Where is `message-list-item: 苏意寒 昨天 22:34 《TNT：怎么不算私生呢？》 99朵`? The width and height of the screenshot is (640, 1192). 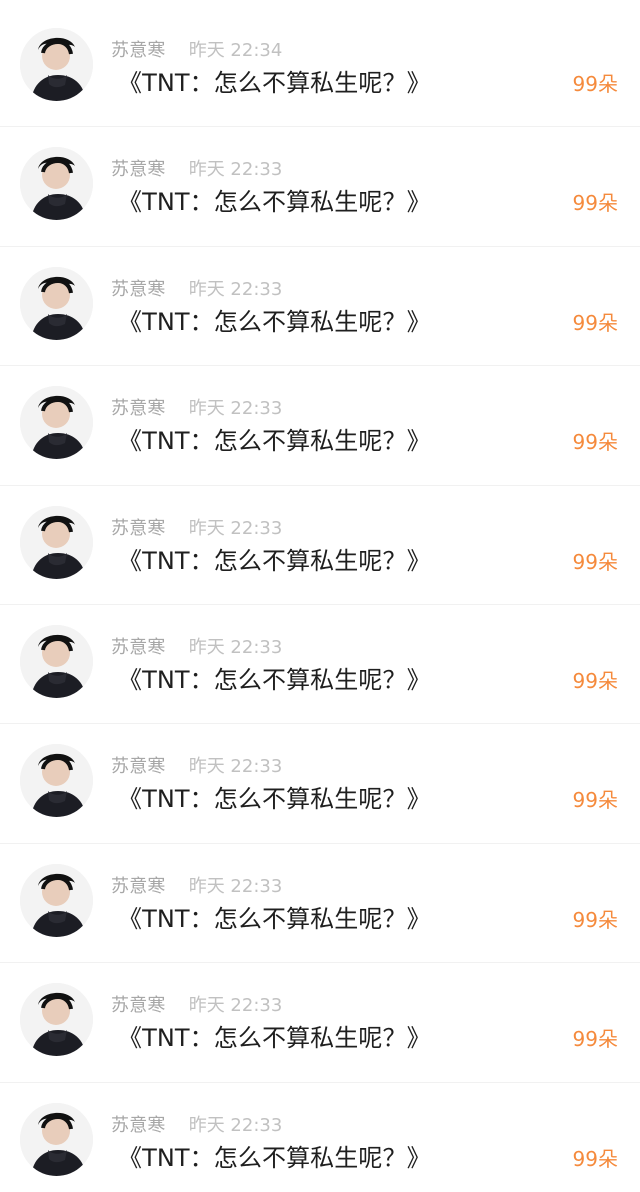
message-list-item: 苏意寒 昨天 22:34 《TNT：怎么不算私生呢？》 99朵 is located at coordinates (320, 67).